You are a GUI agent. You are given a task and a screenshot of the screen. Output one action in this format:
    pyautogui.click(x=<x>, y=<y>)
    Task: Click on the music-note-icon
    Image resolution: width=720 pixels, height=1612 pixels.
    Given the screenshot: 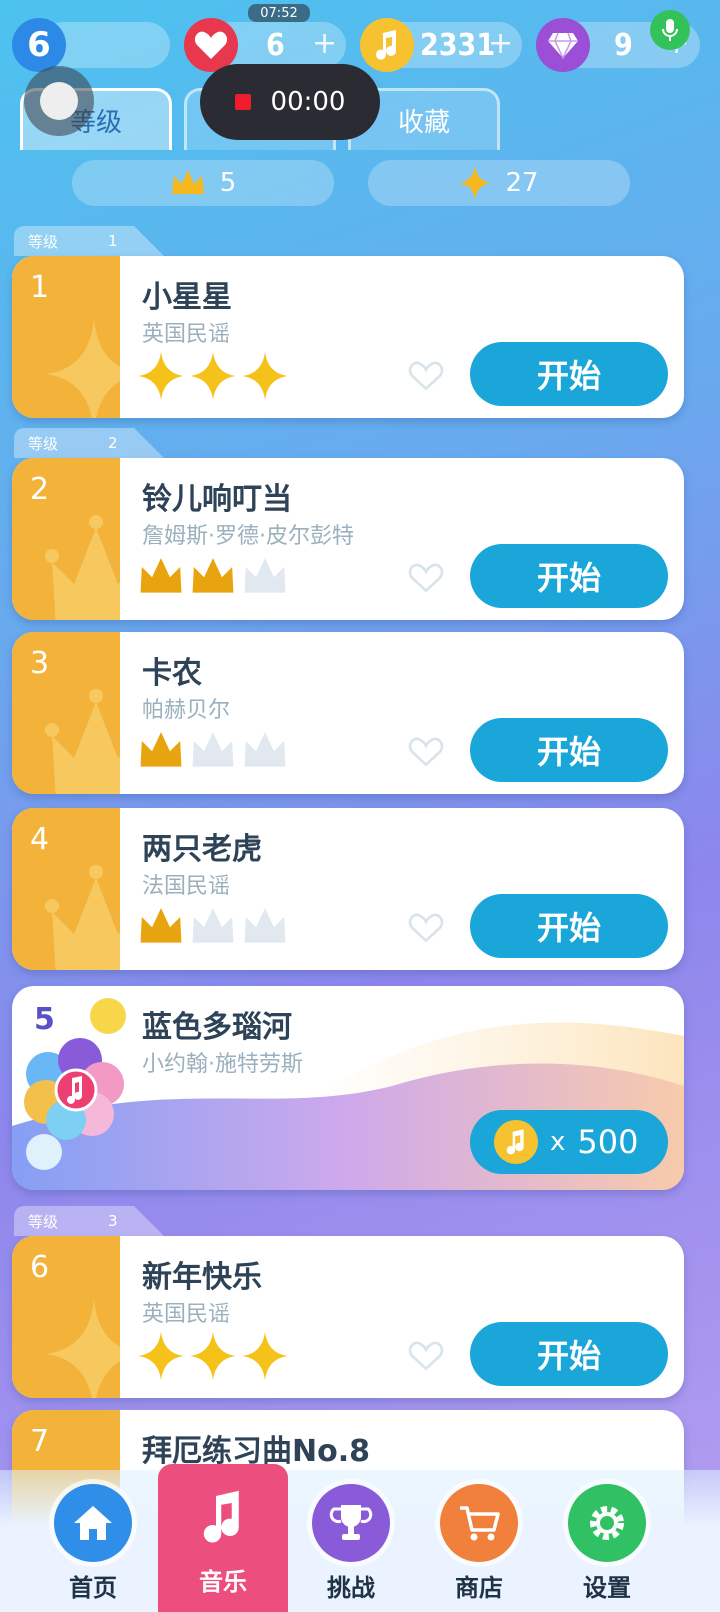 What is the action you would take?
    pyautogui.click(x=223, y=1517)
    